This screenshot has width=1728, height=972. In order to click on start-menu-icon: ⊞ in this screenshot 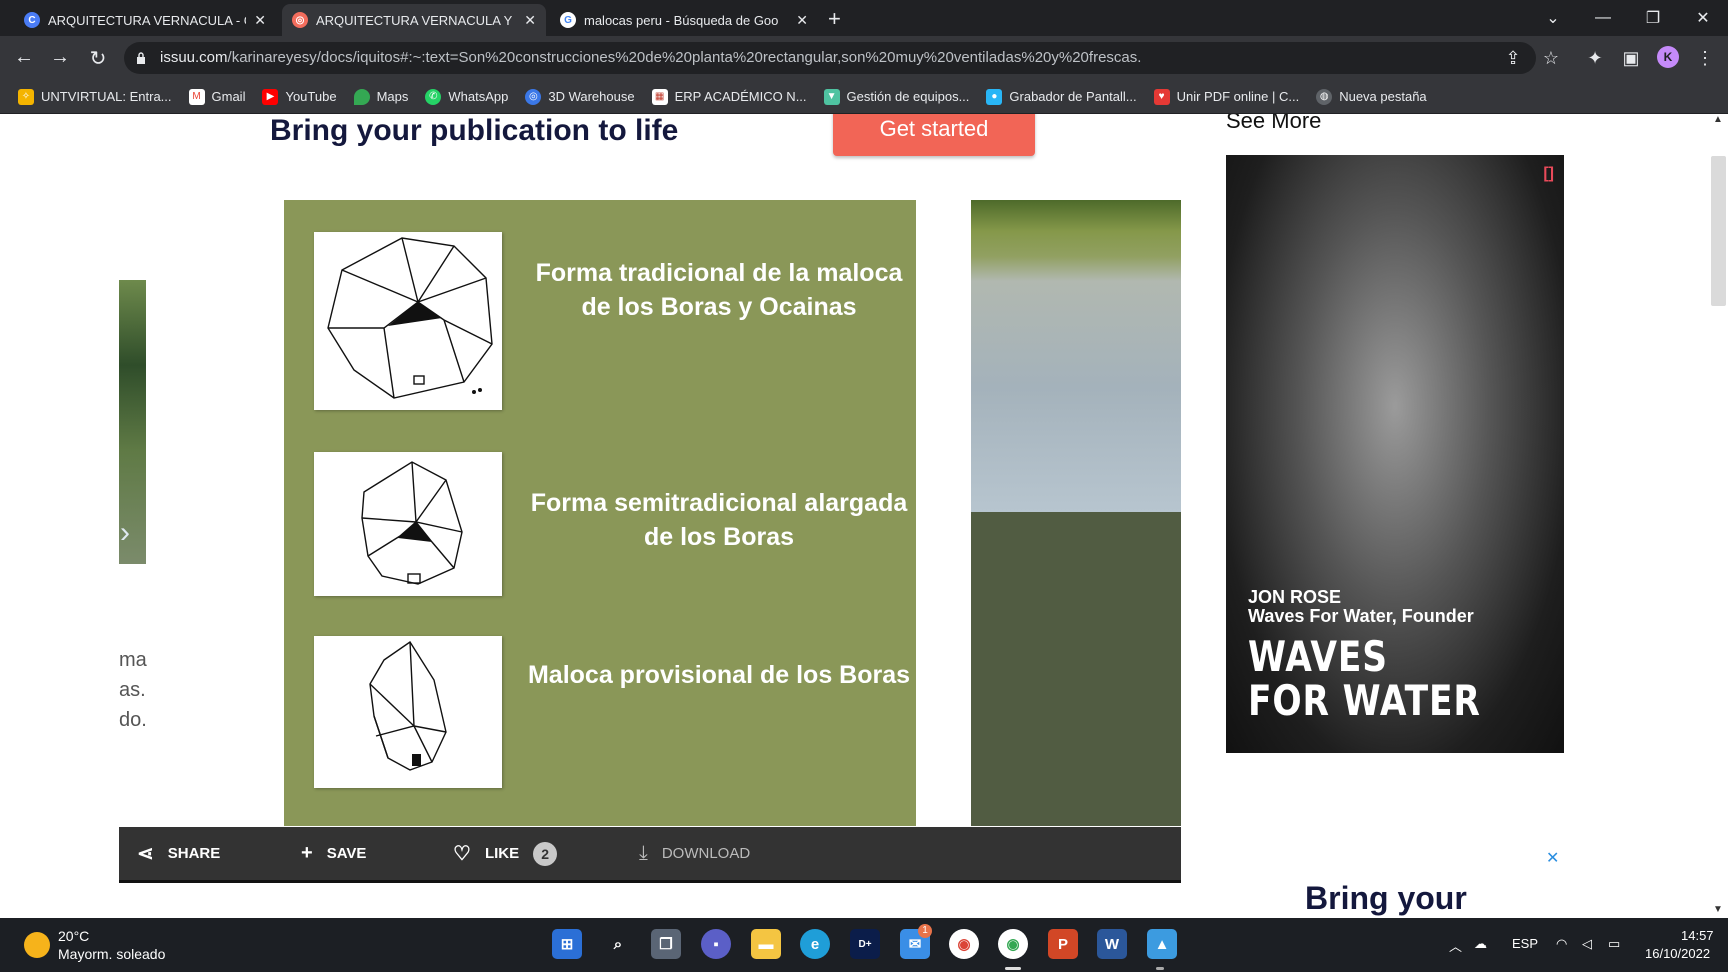, I will do `click(567, 944)`.